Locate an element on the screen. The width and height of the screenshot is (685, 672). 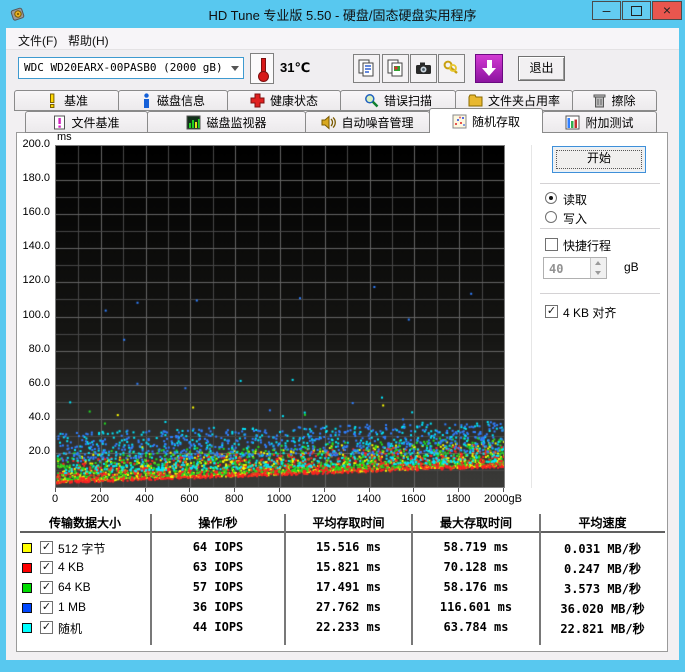
avg-access-value: 15.516 ms is located at coordinates (348, 547).